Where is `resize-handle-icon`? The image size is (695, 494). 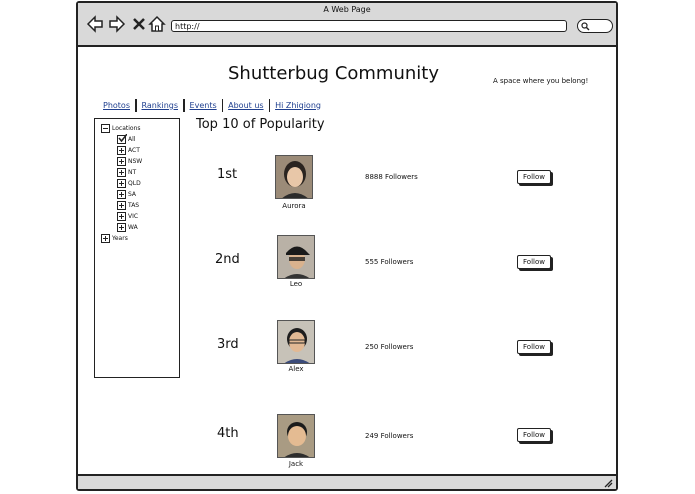
resize-handle-icon is located at coordinates (608, 483).